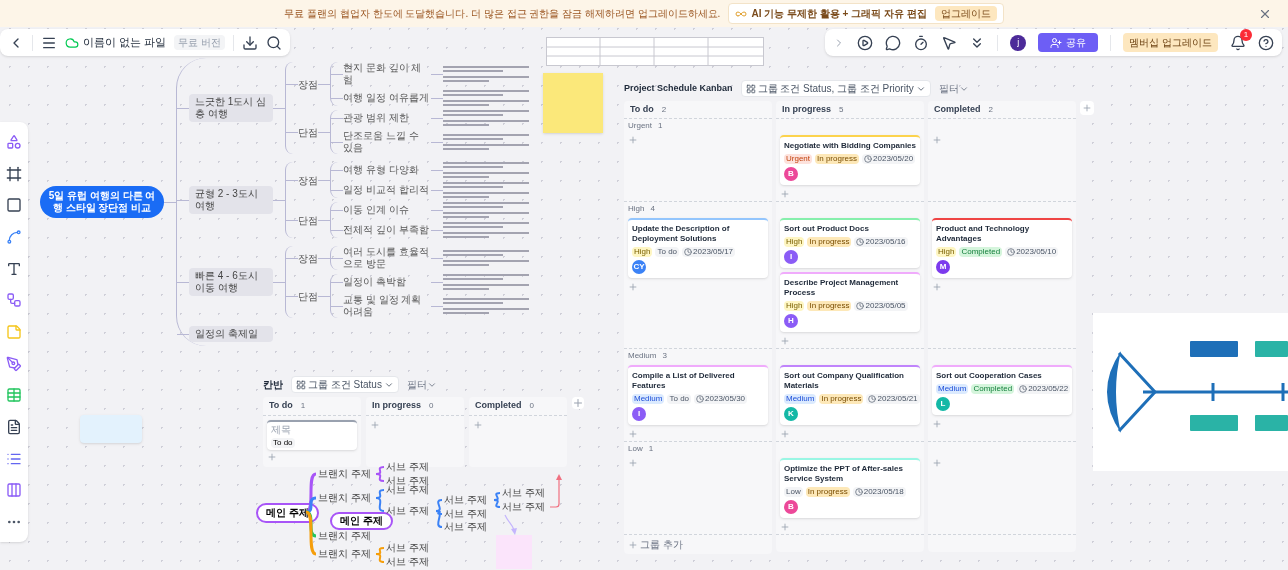 The width and height of the screenshot is (1288, 570). I want to click on curve-icon, so click(14, 236).